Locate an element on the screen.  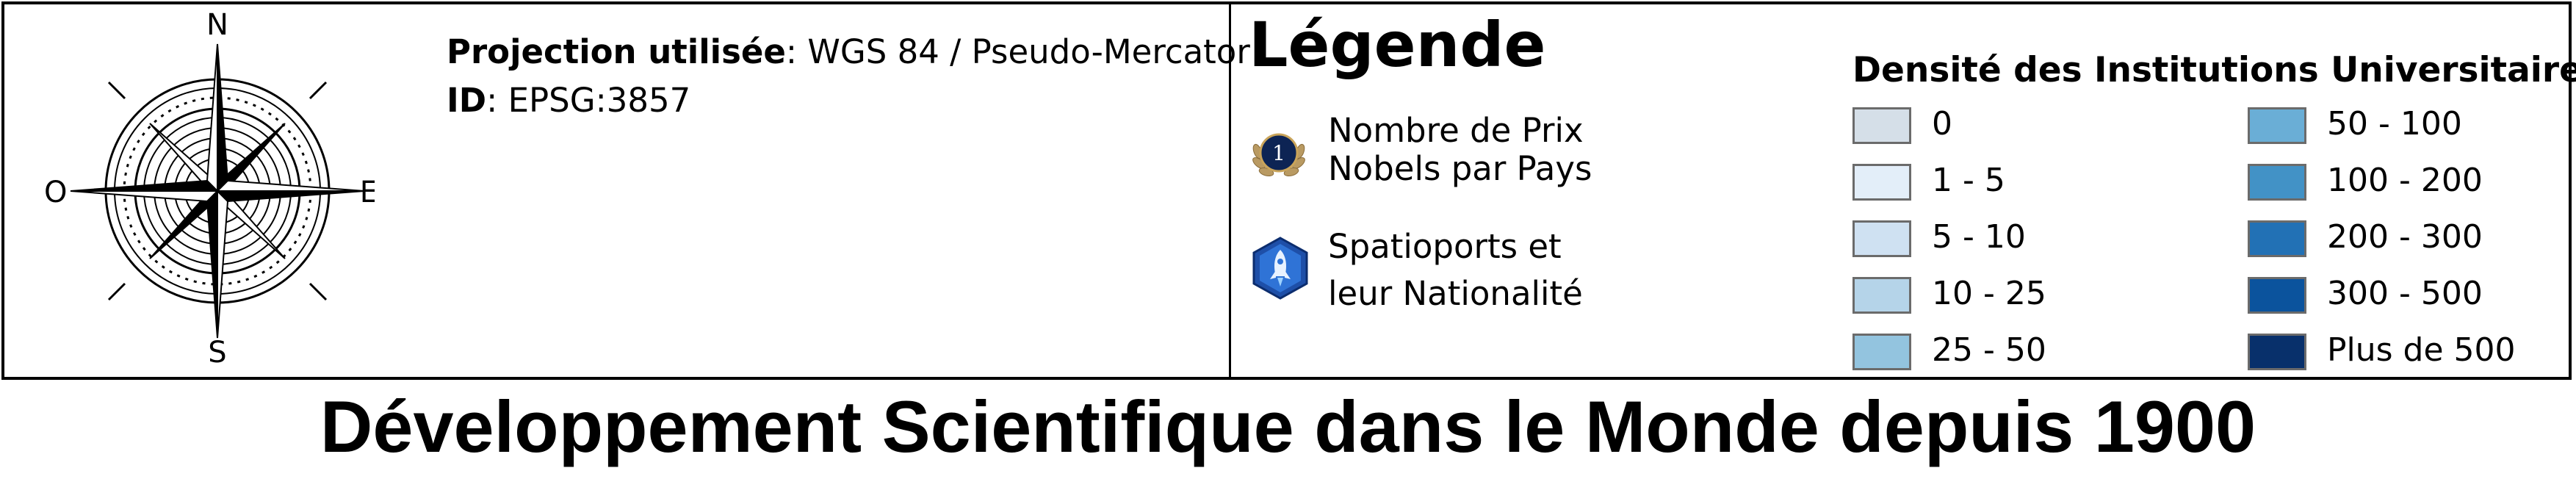
density-swatch-label: 50 - 100 is located at coordinates (2394, 124).